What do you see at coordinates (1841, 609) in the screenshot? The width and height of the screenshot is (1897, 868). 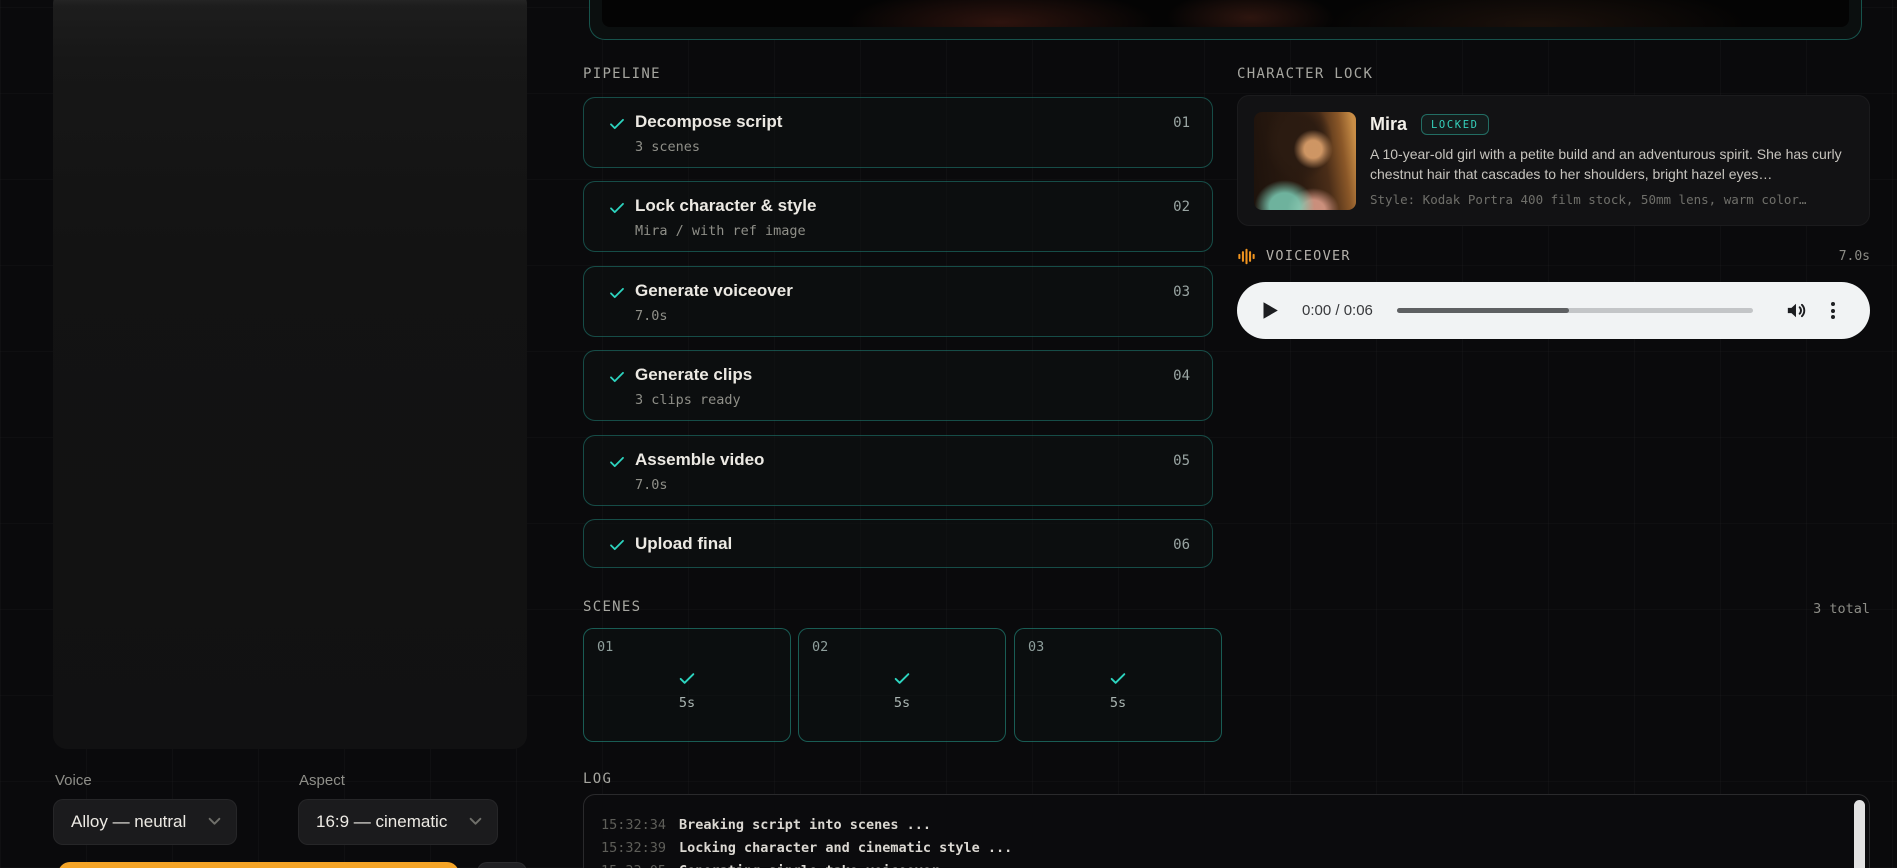 I see `scenes-total-count: 3 total` at bounding box center [1841, 609].